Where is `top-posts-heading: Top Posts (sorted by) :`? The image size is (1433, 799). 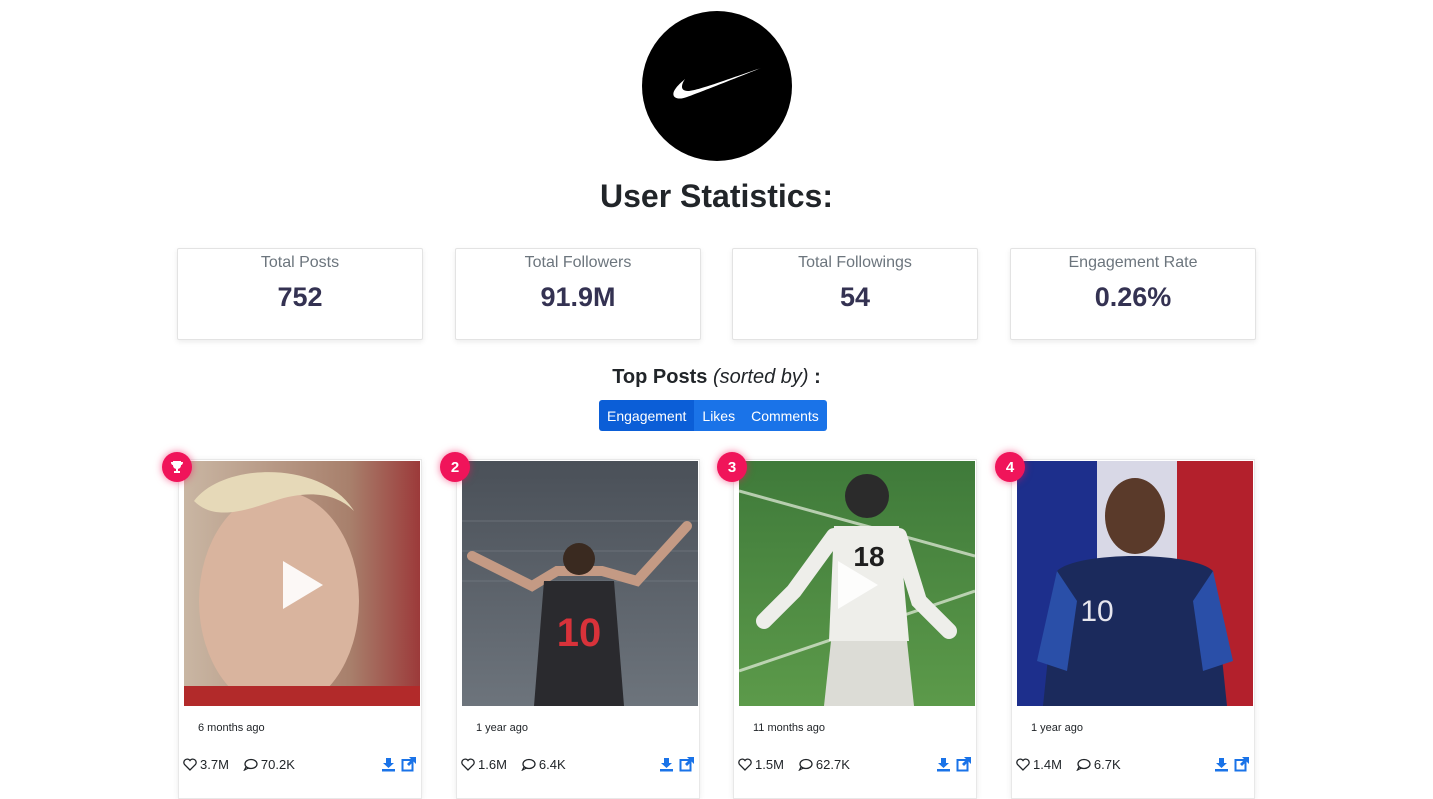 top-posts-heading: Top Posts (sorted by) : is located at coordinates (716, 377).